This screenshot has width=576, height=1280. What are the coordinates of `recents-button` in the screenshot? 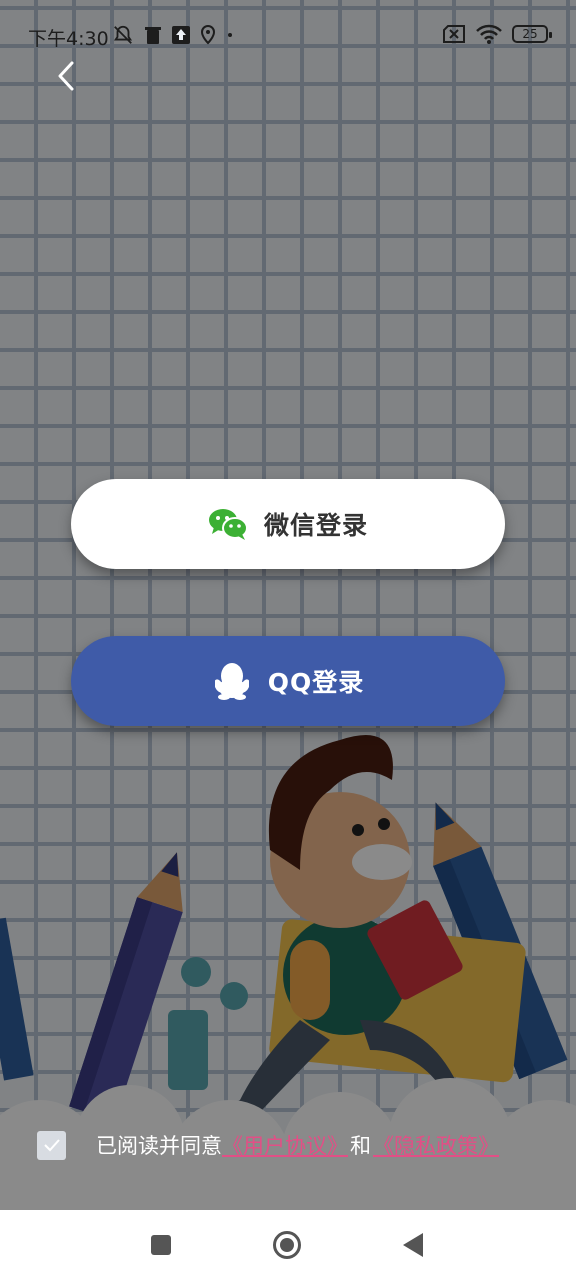 It's located at (161, 1245).